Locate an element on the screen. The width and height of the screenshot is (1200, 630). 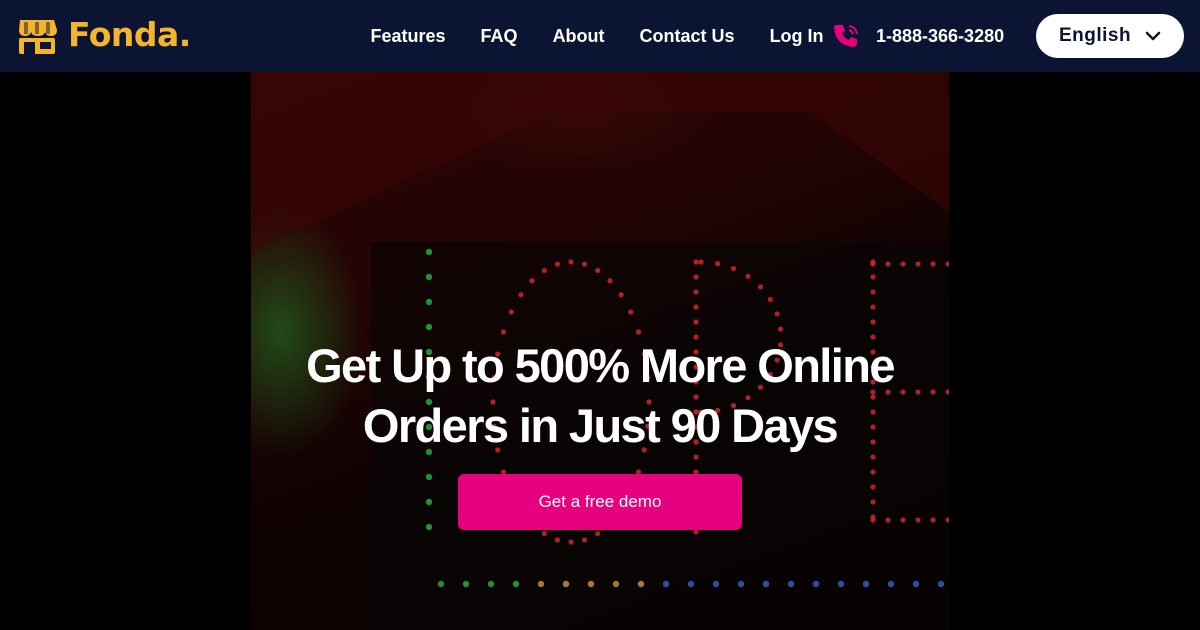
nav-log-in: Log In is located at coordinates (796, 36).